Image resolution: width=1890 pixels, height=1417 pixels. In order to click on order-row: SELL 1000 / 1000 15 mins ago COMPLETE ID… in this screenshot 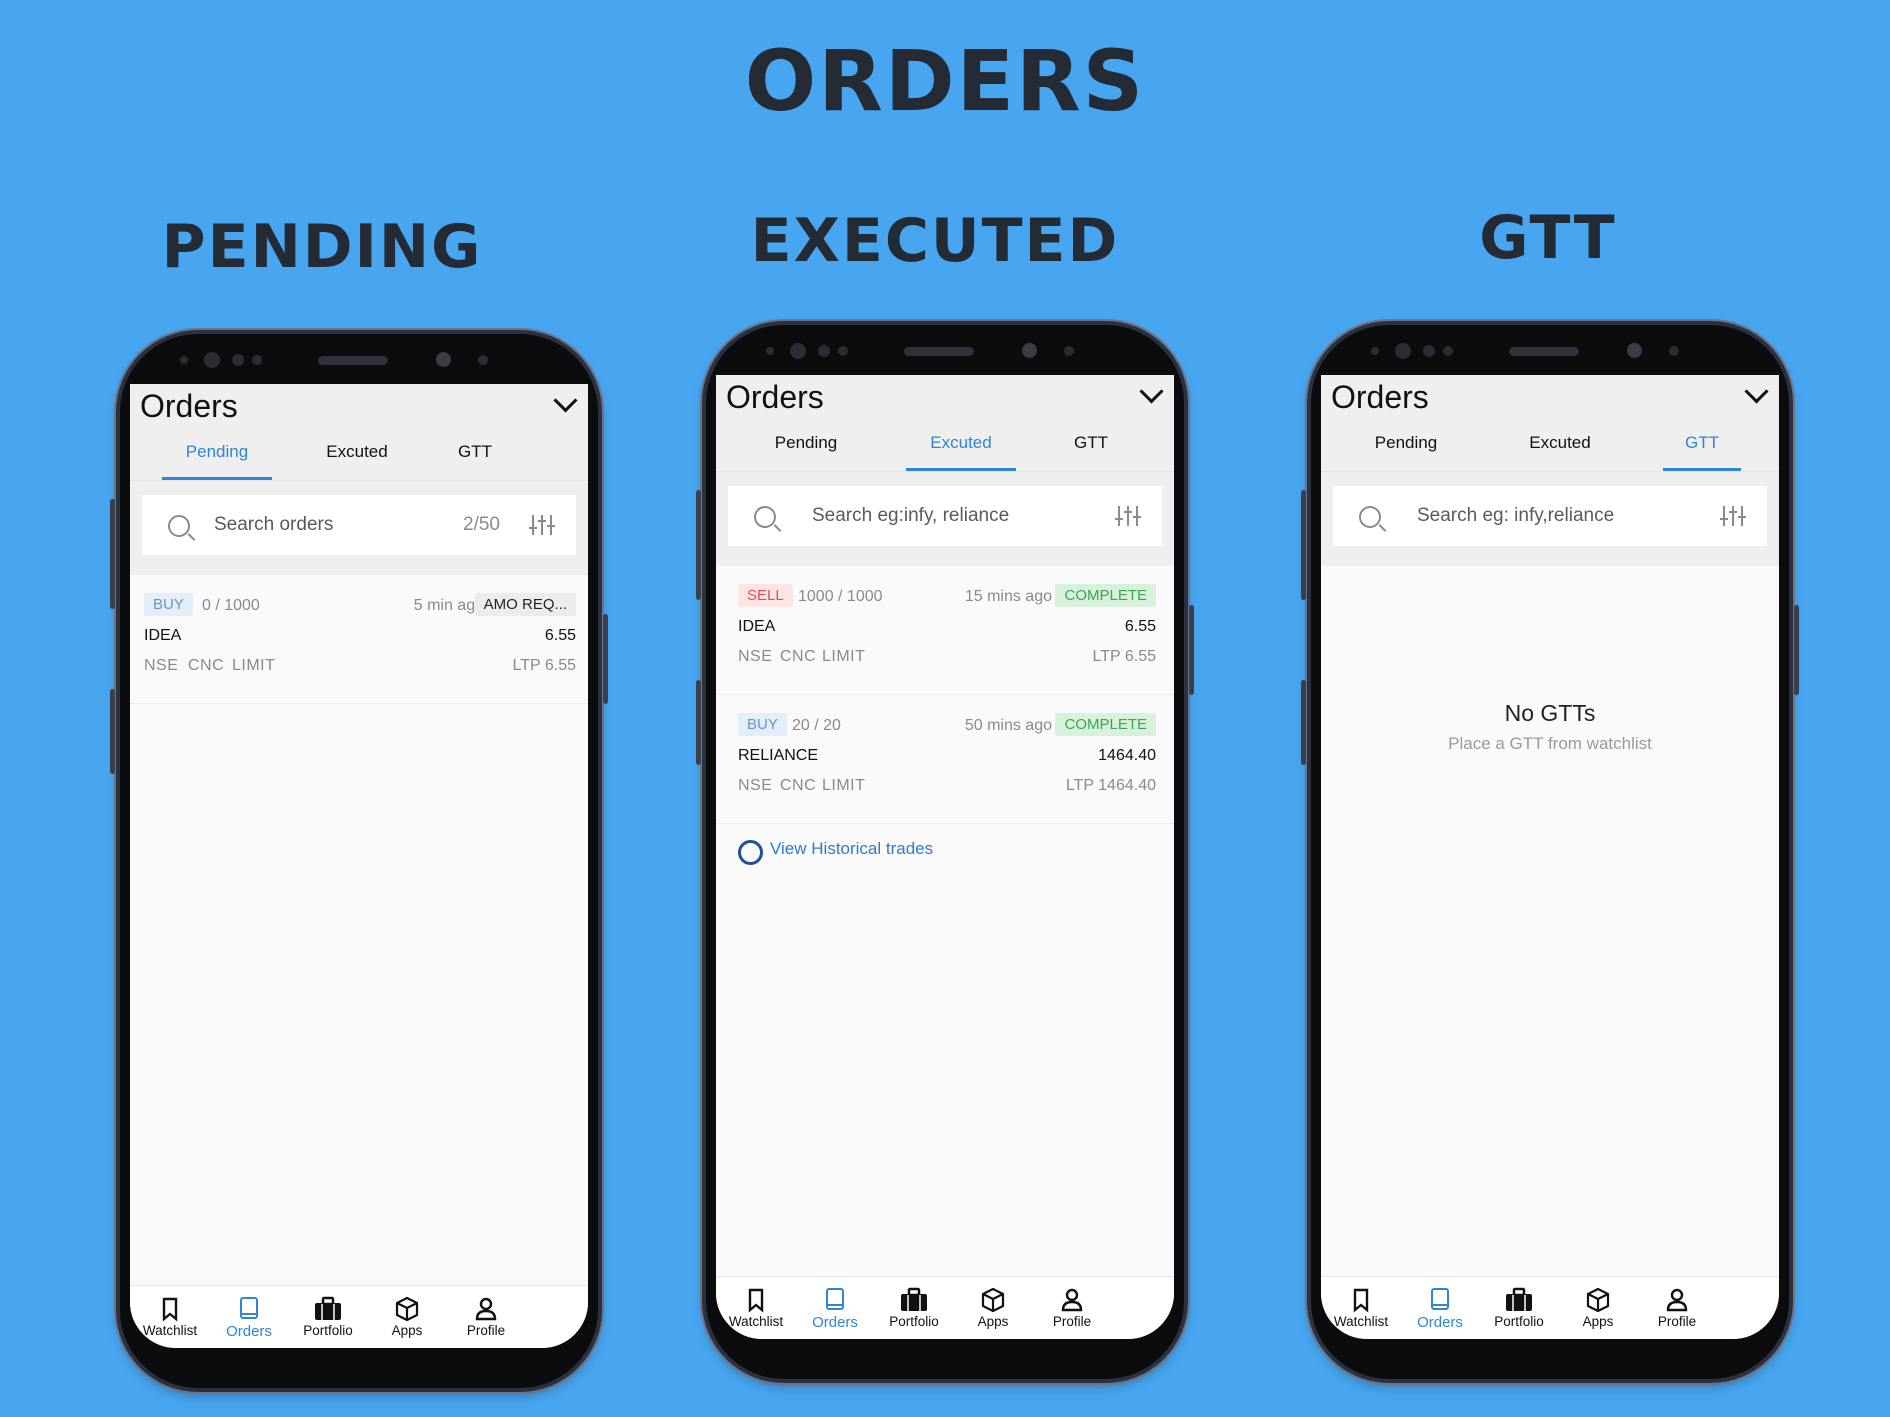, I will do `click(945, 630)`.